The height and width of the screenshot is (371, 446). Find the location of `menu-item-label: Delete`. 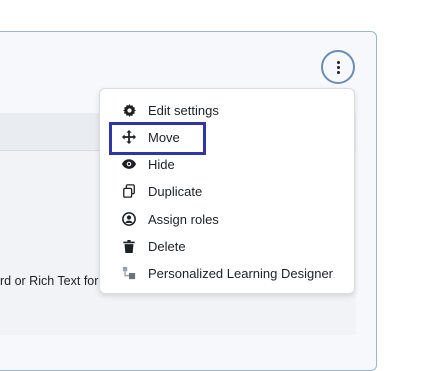

menu-item-label: Delete is located at coordinates (167, 246).